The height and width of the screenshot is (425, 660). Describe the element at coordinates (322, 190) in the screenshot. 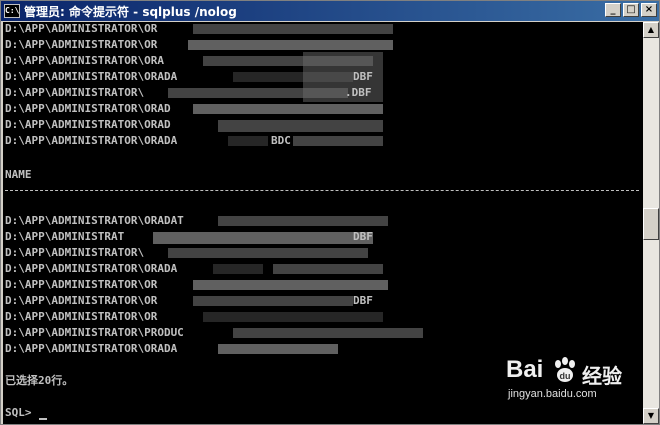

I see `column-divider` at that location.